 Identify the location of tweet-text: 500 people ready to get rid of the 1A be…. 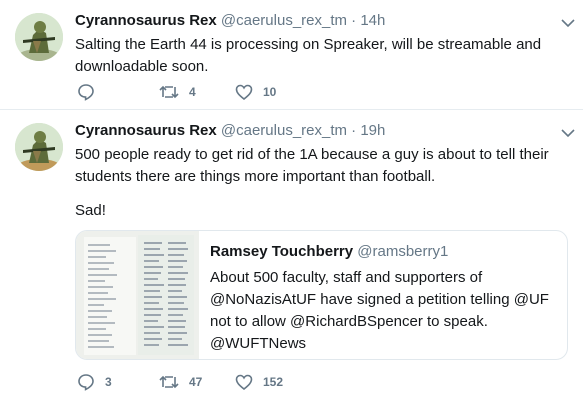
(312, 165).